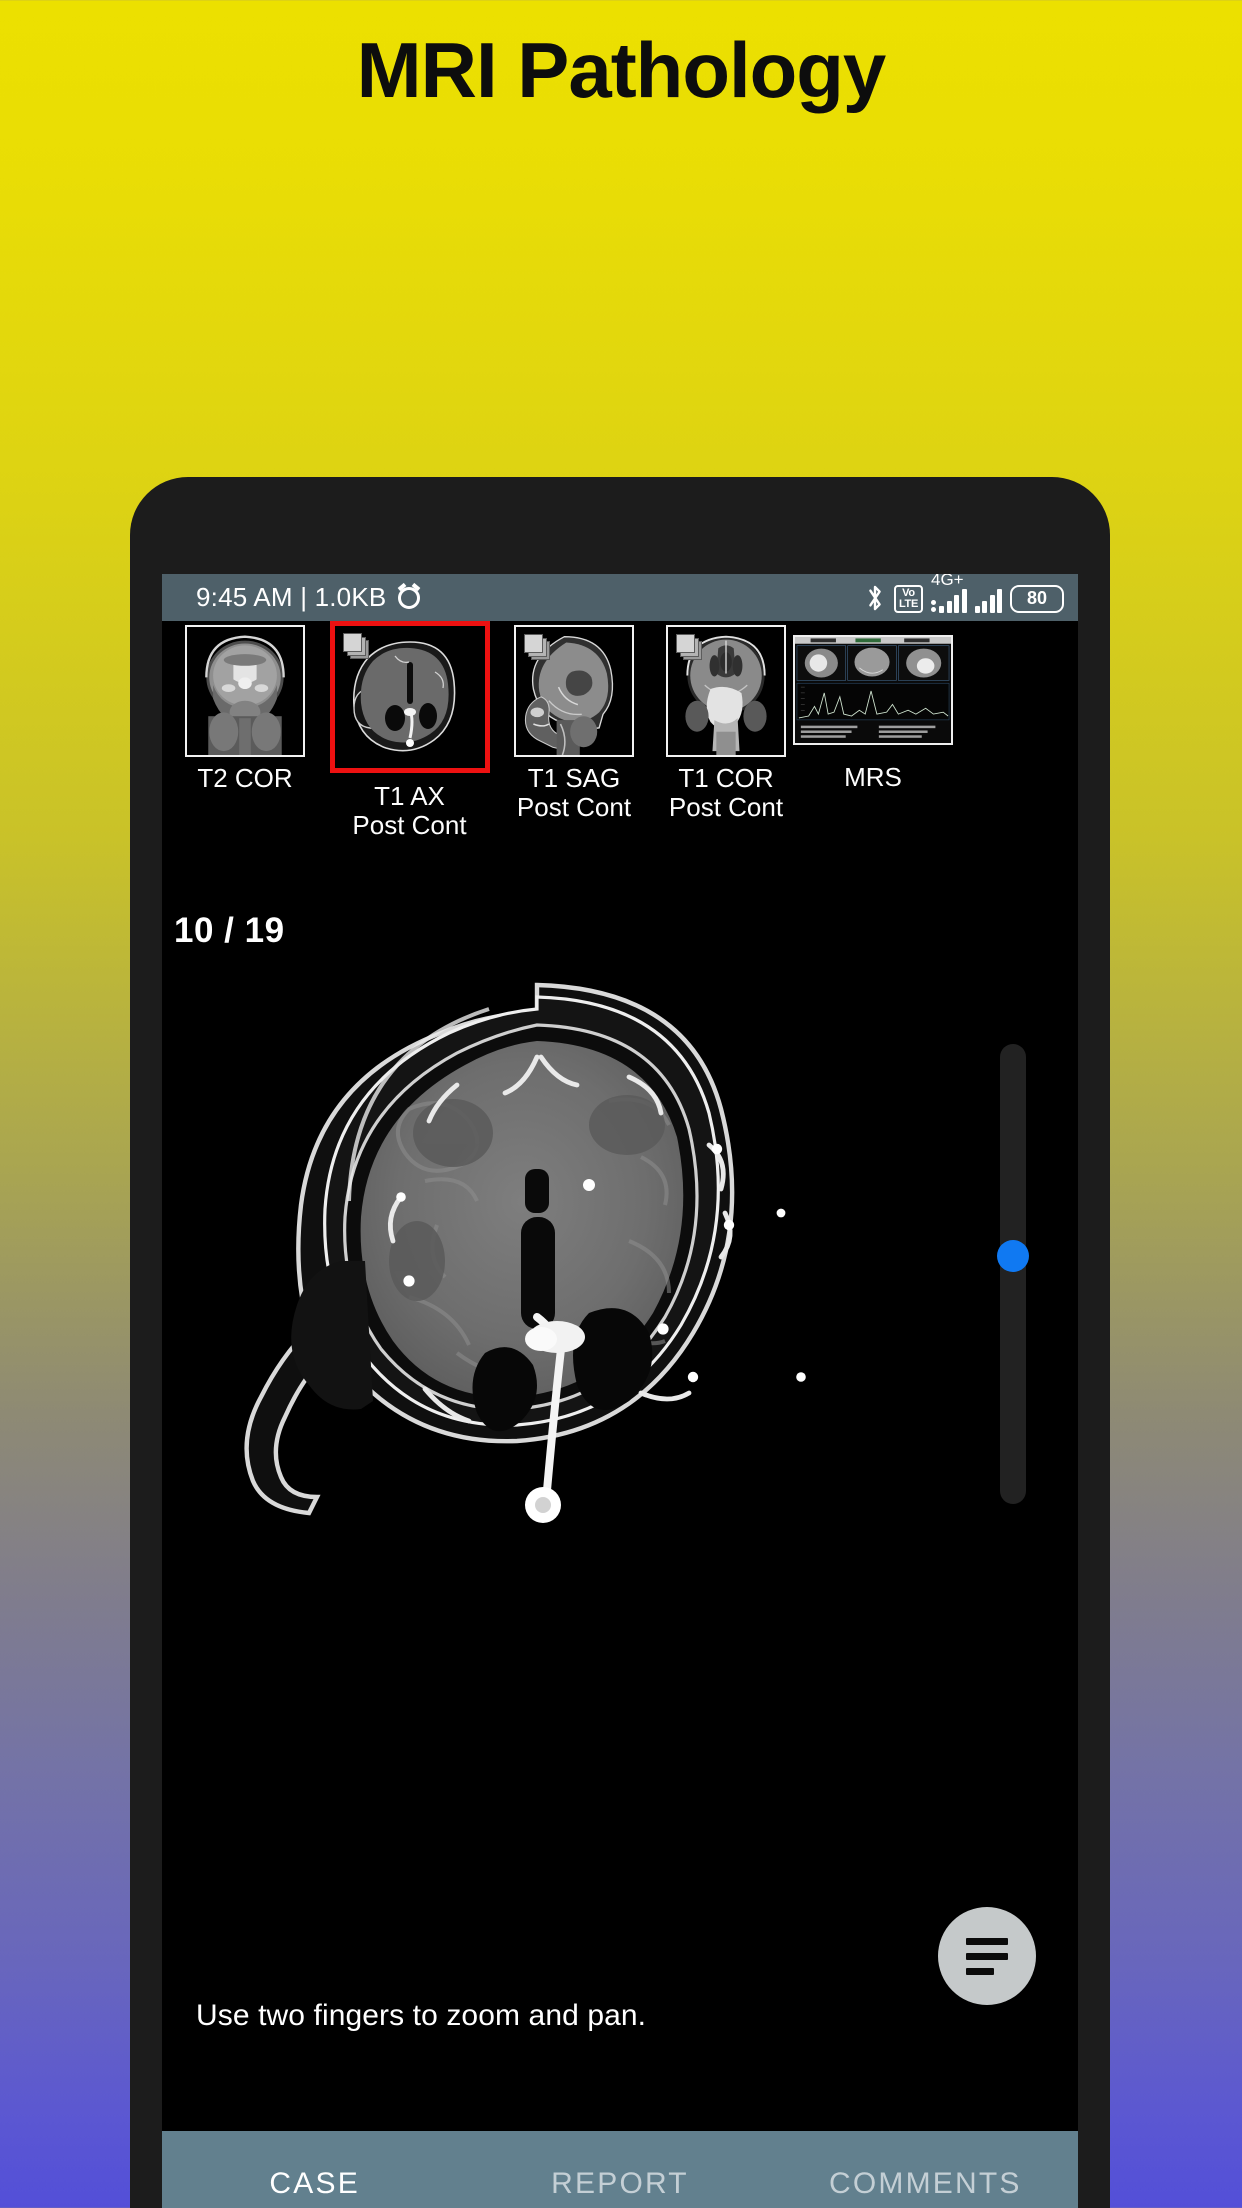 The width and height of the screenshot is (1242, 2208). I want to click on thumbnail-image-t1-cor-post-cont, so click(726, 691).